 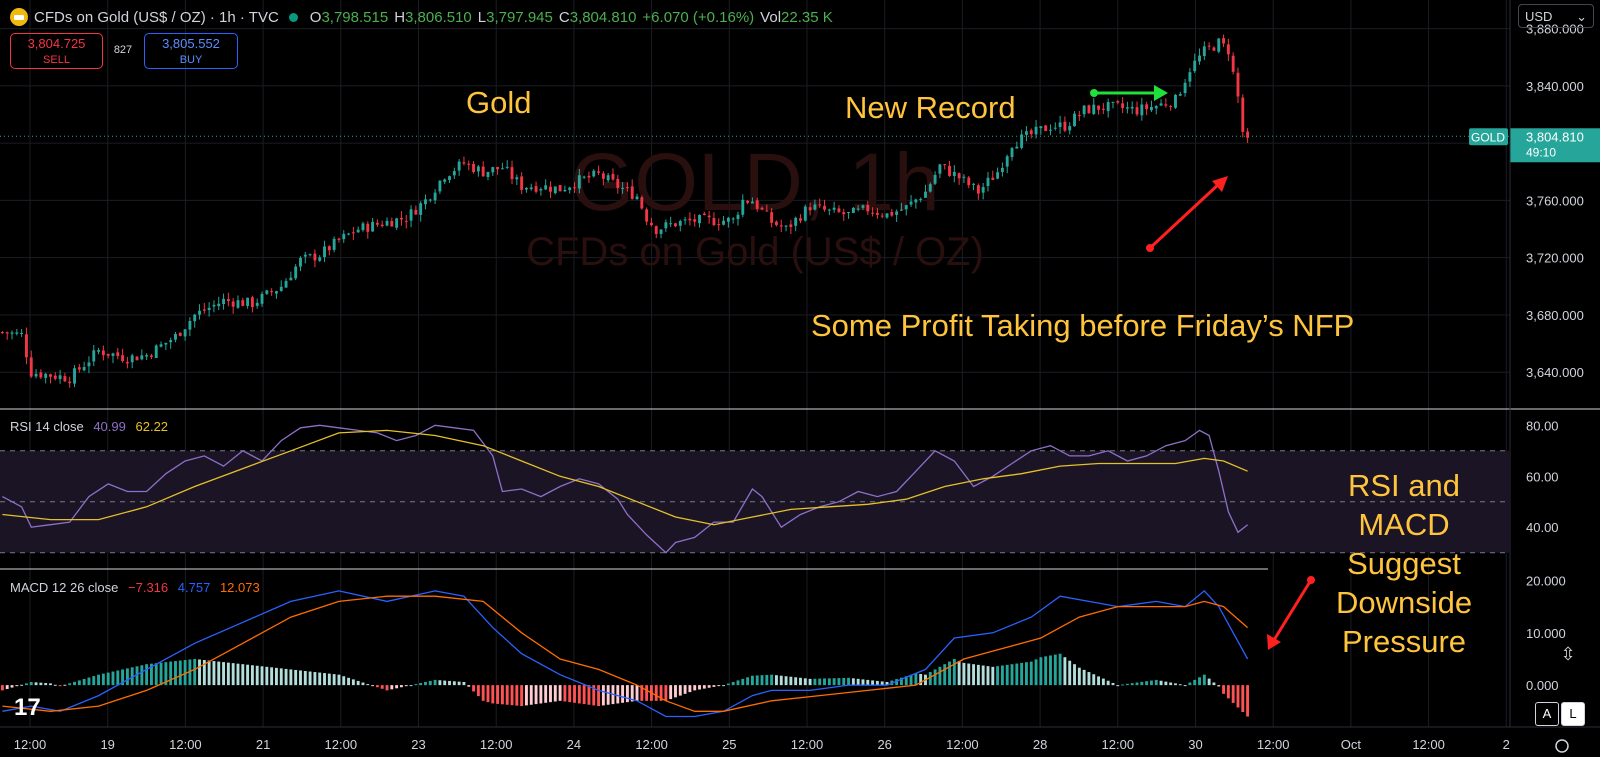 What do you see at coordinates (1546, 633) in the screenshot?
I see `macd-axis-label: 10.000` at bounding box center [1546, 633].